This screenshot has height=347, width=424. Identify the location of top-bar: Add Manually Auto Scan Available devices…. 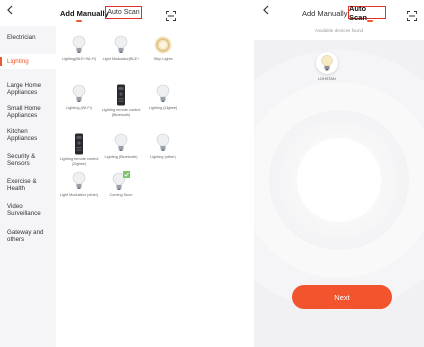
(339, 20).